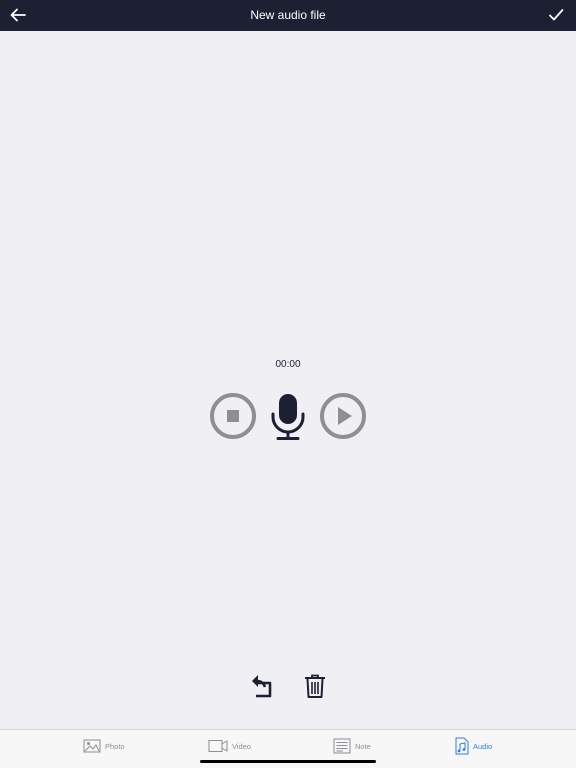  I want to click on tab-audio: Audio, so click(473, 746).